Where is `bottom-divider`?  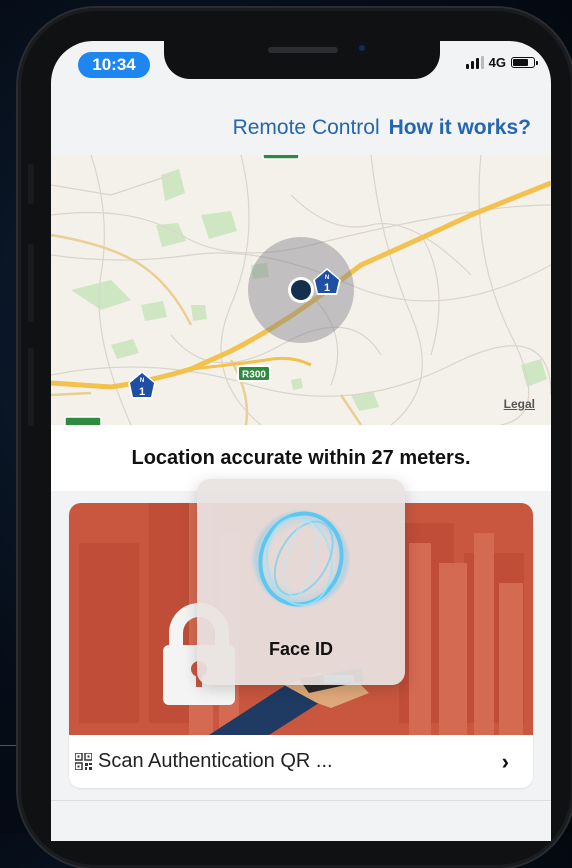
bottom-divider is located at coordinates (301, 800).